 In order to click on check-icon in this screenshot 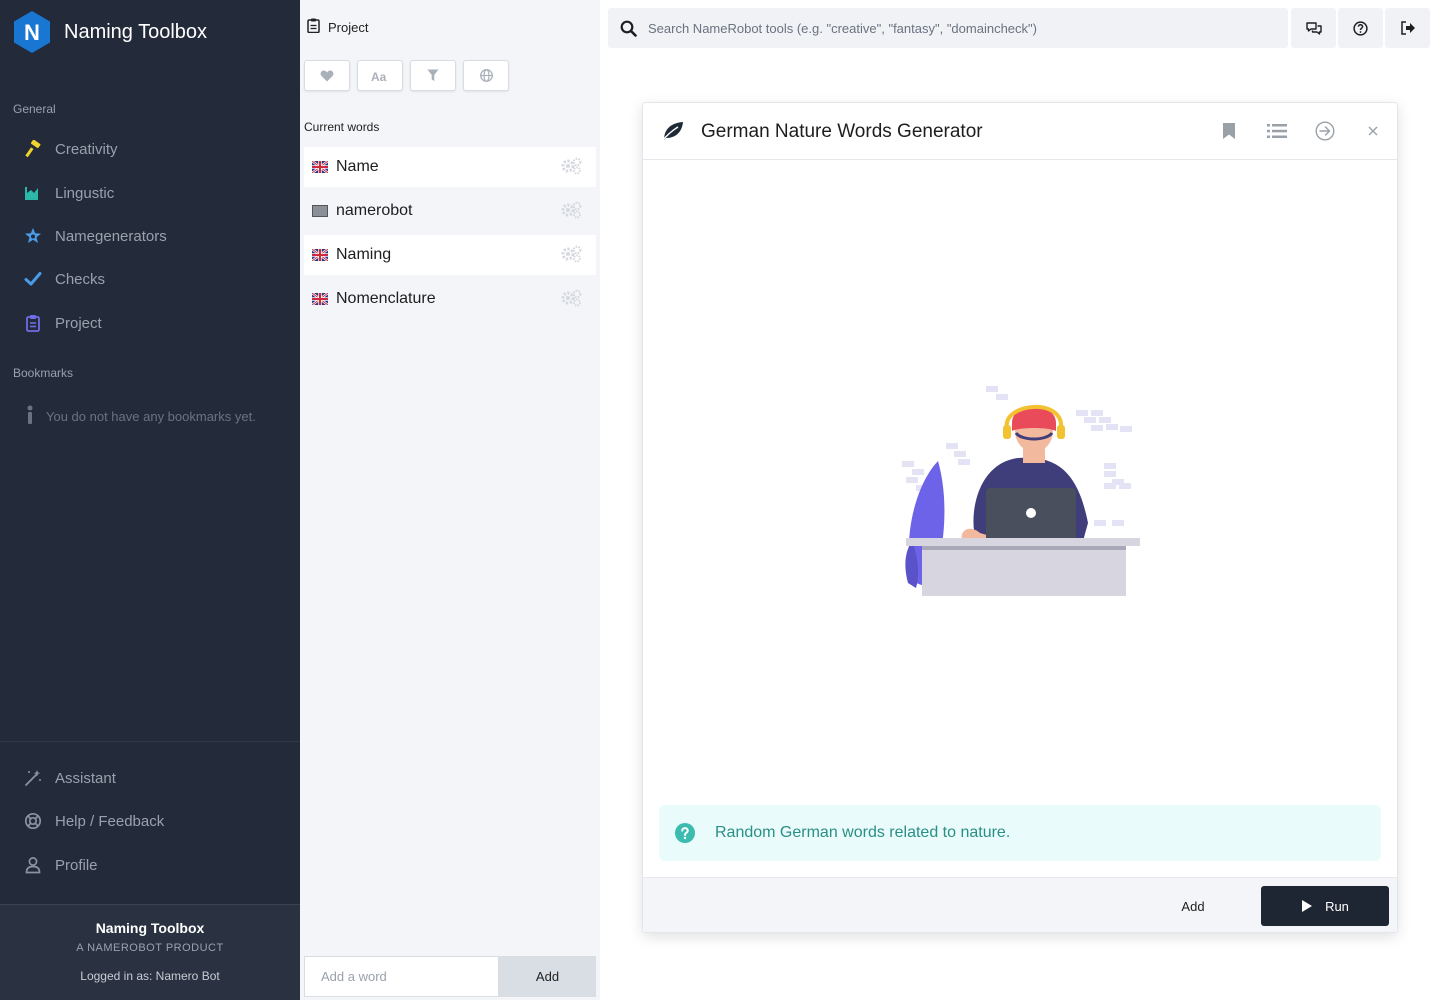, I will do `click(33, 279)`.